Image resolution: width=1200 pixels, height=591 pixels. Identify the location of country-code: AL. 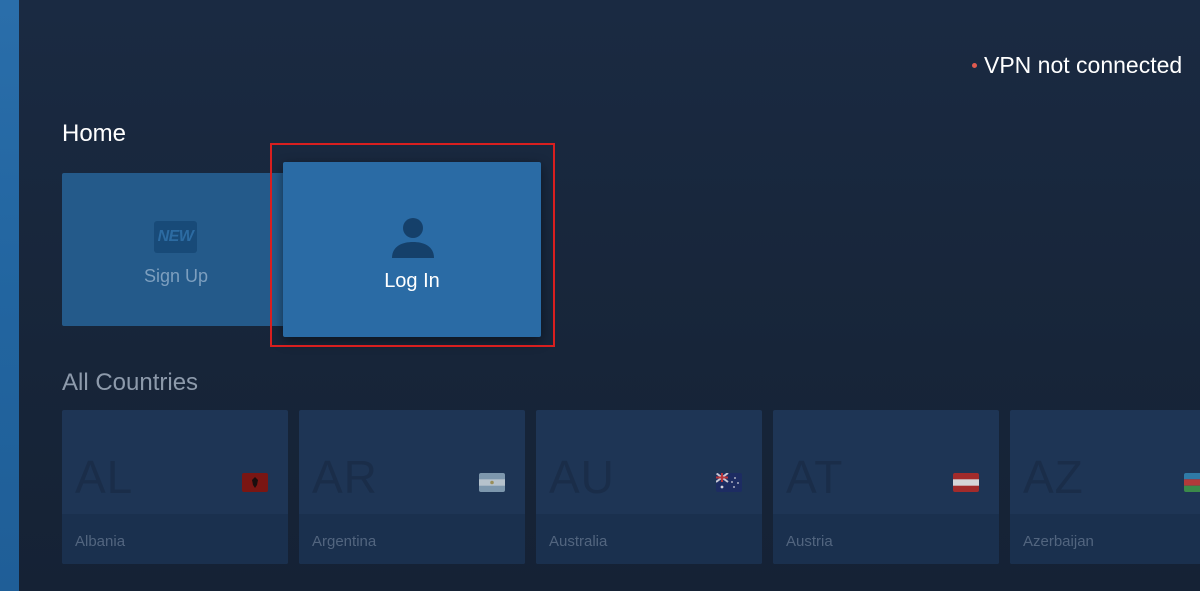
(104, 477).